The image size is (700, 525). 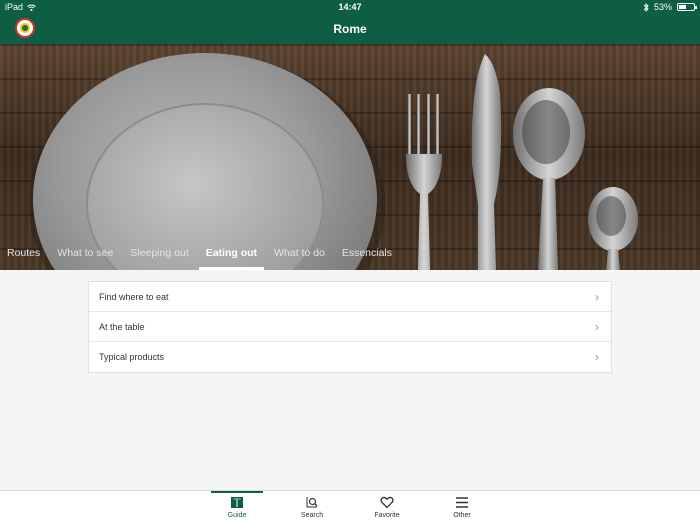 What do you see at coordinates (367, 257) in the screenshot?
I see `tab-essencials: Essencials` at bounding box center [367, 257].